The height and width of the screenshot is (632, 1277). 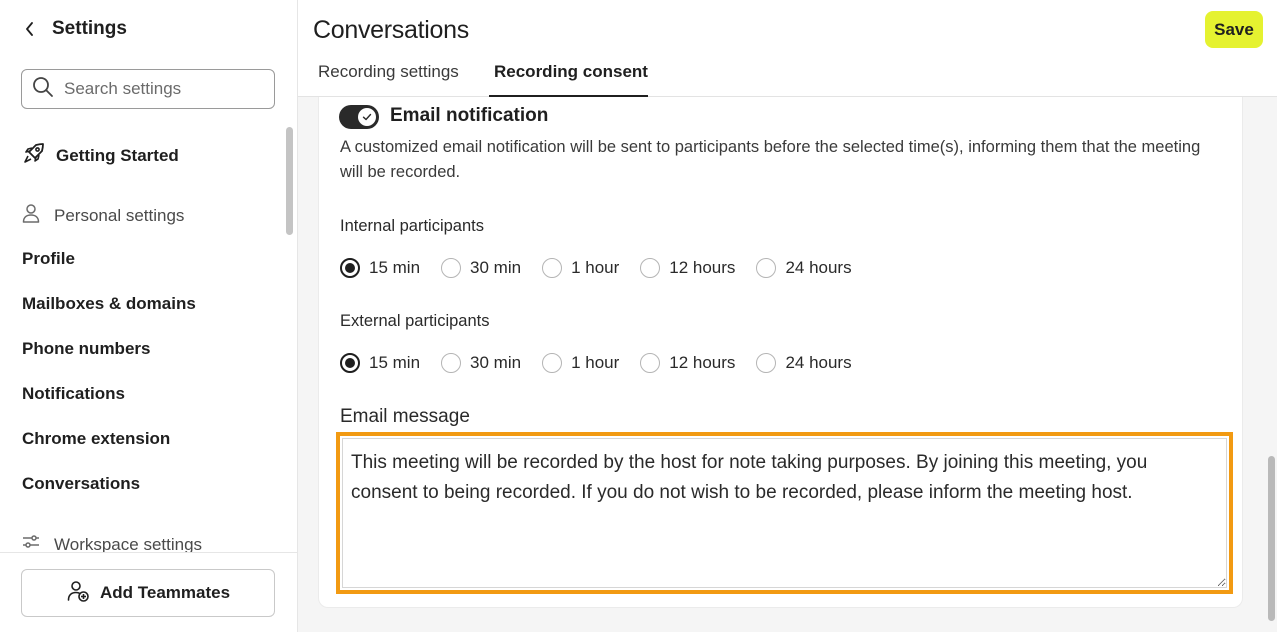 What do you see at coordinates (469, 115) in the screenshot?
I see `email-notification-label: Email notification` at bounding box center [469, 115].